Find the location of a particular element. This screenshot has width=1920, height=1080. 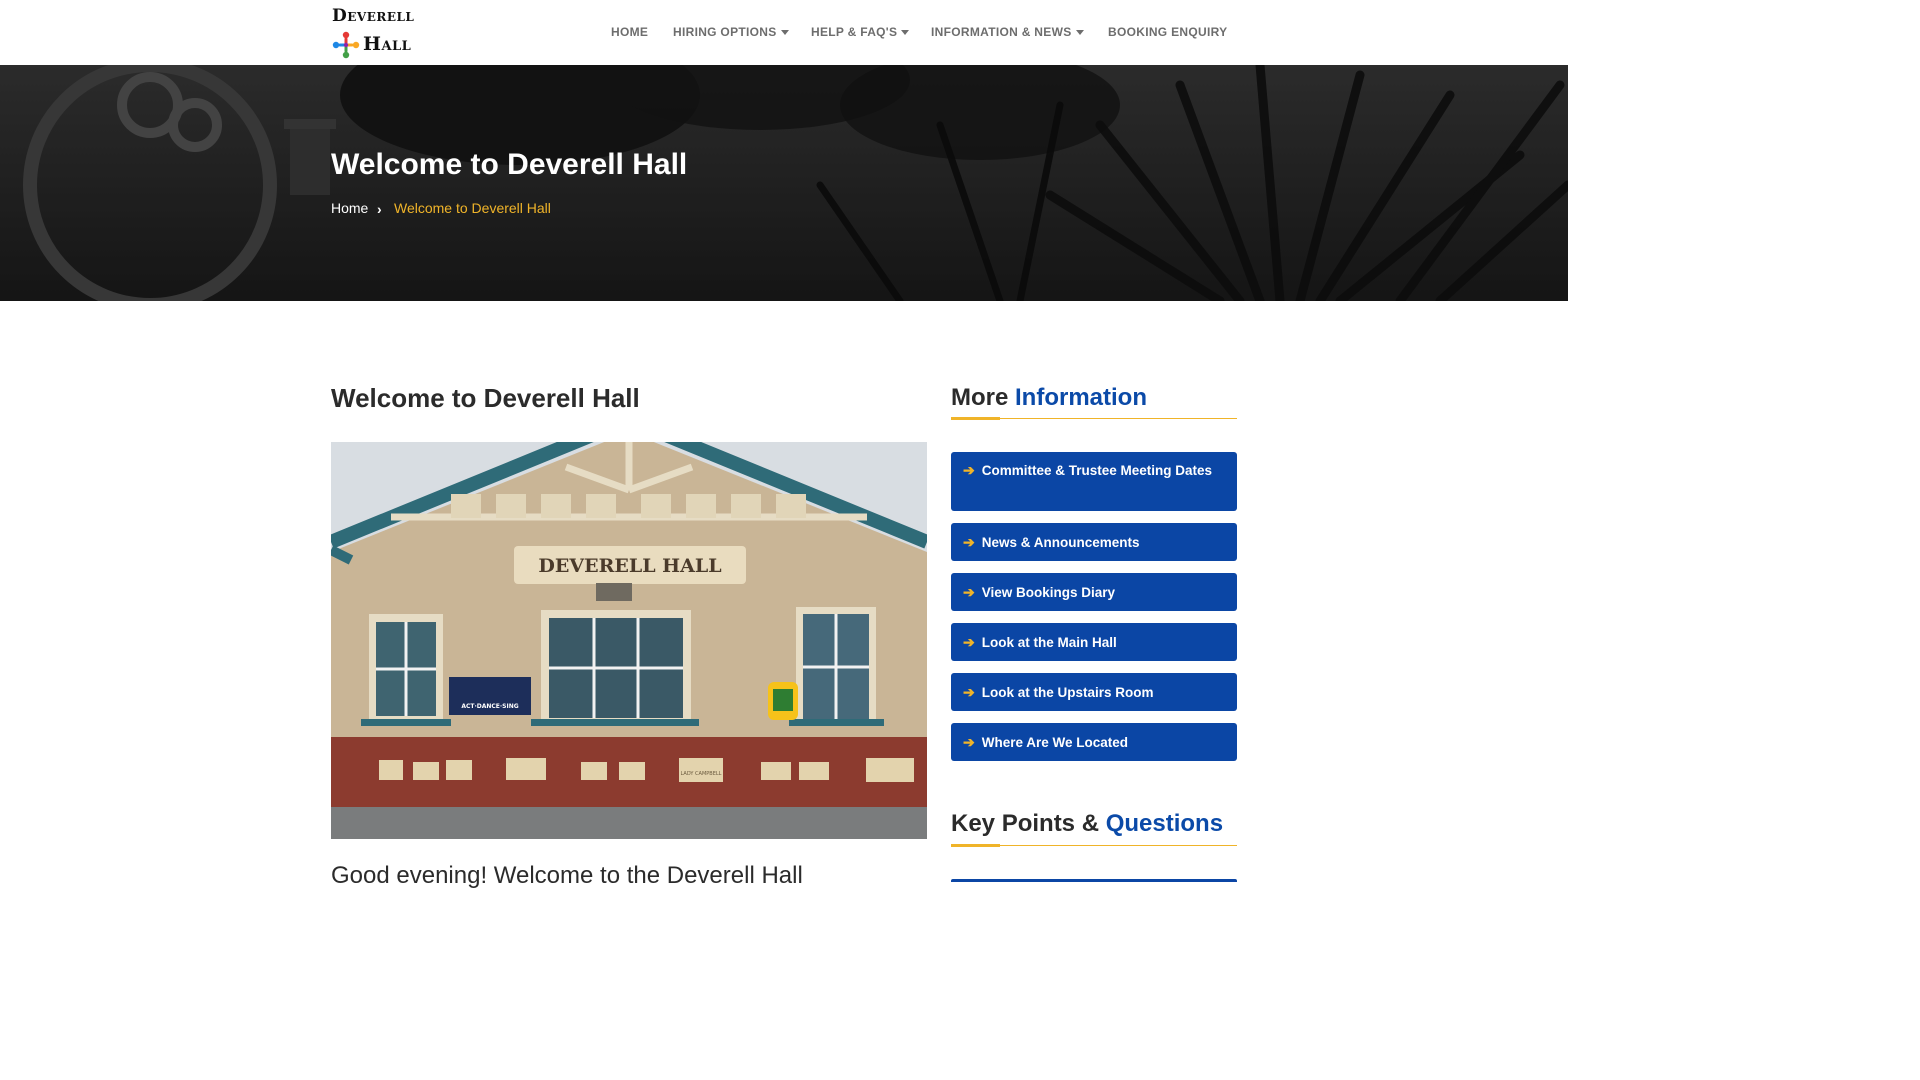

nav-home: HOME is located at coordinates (629, 32).